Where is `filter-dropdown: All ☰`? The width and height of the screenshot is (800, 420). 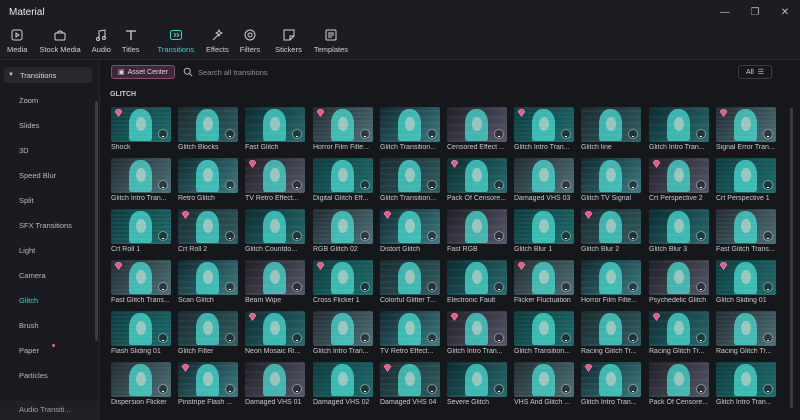
filter-dropdown: All ☰ is located at coordinates (755, 72).